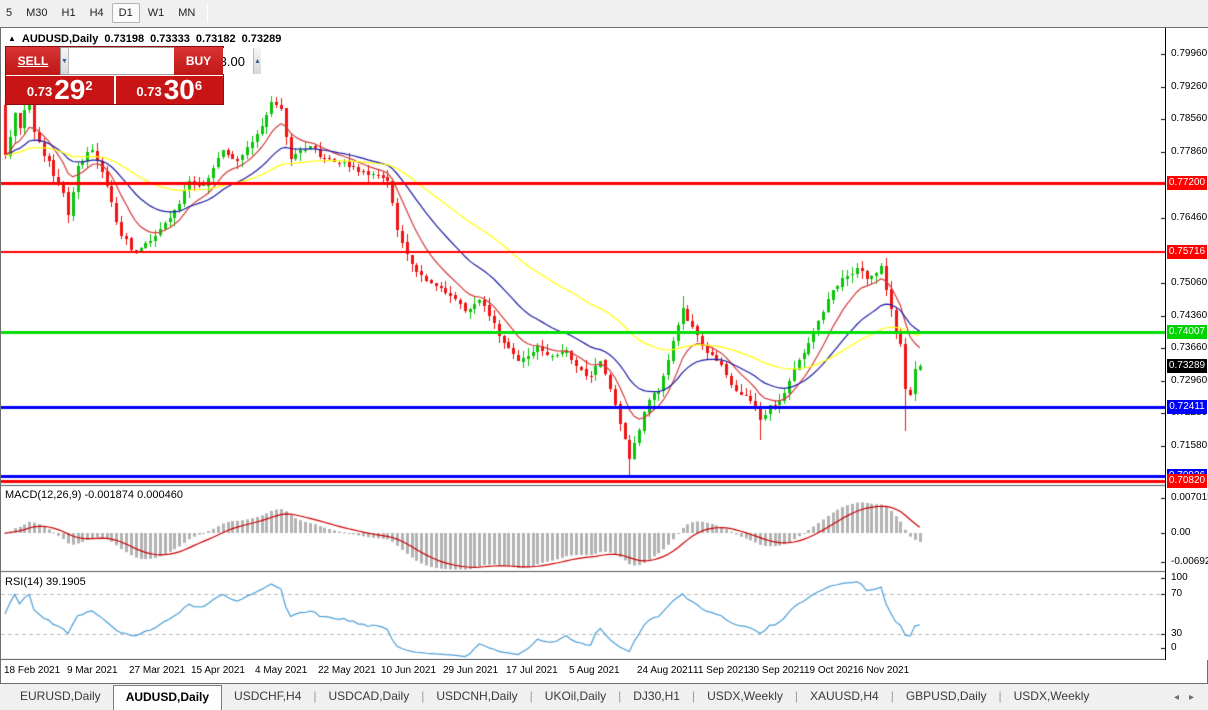 Image resolution: width=1208 pixels, height=710 pixels. I want to click on ohlc-low: 0.73182, so click(215, 39).